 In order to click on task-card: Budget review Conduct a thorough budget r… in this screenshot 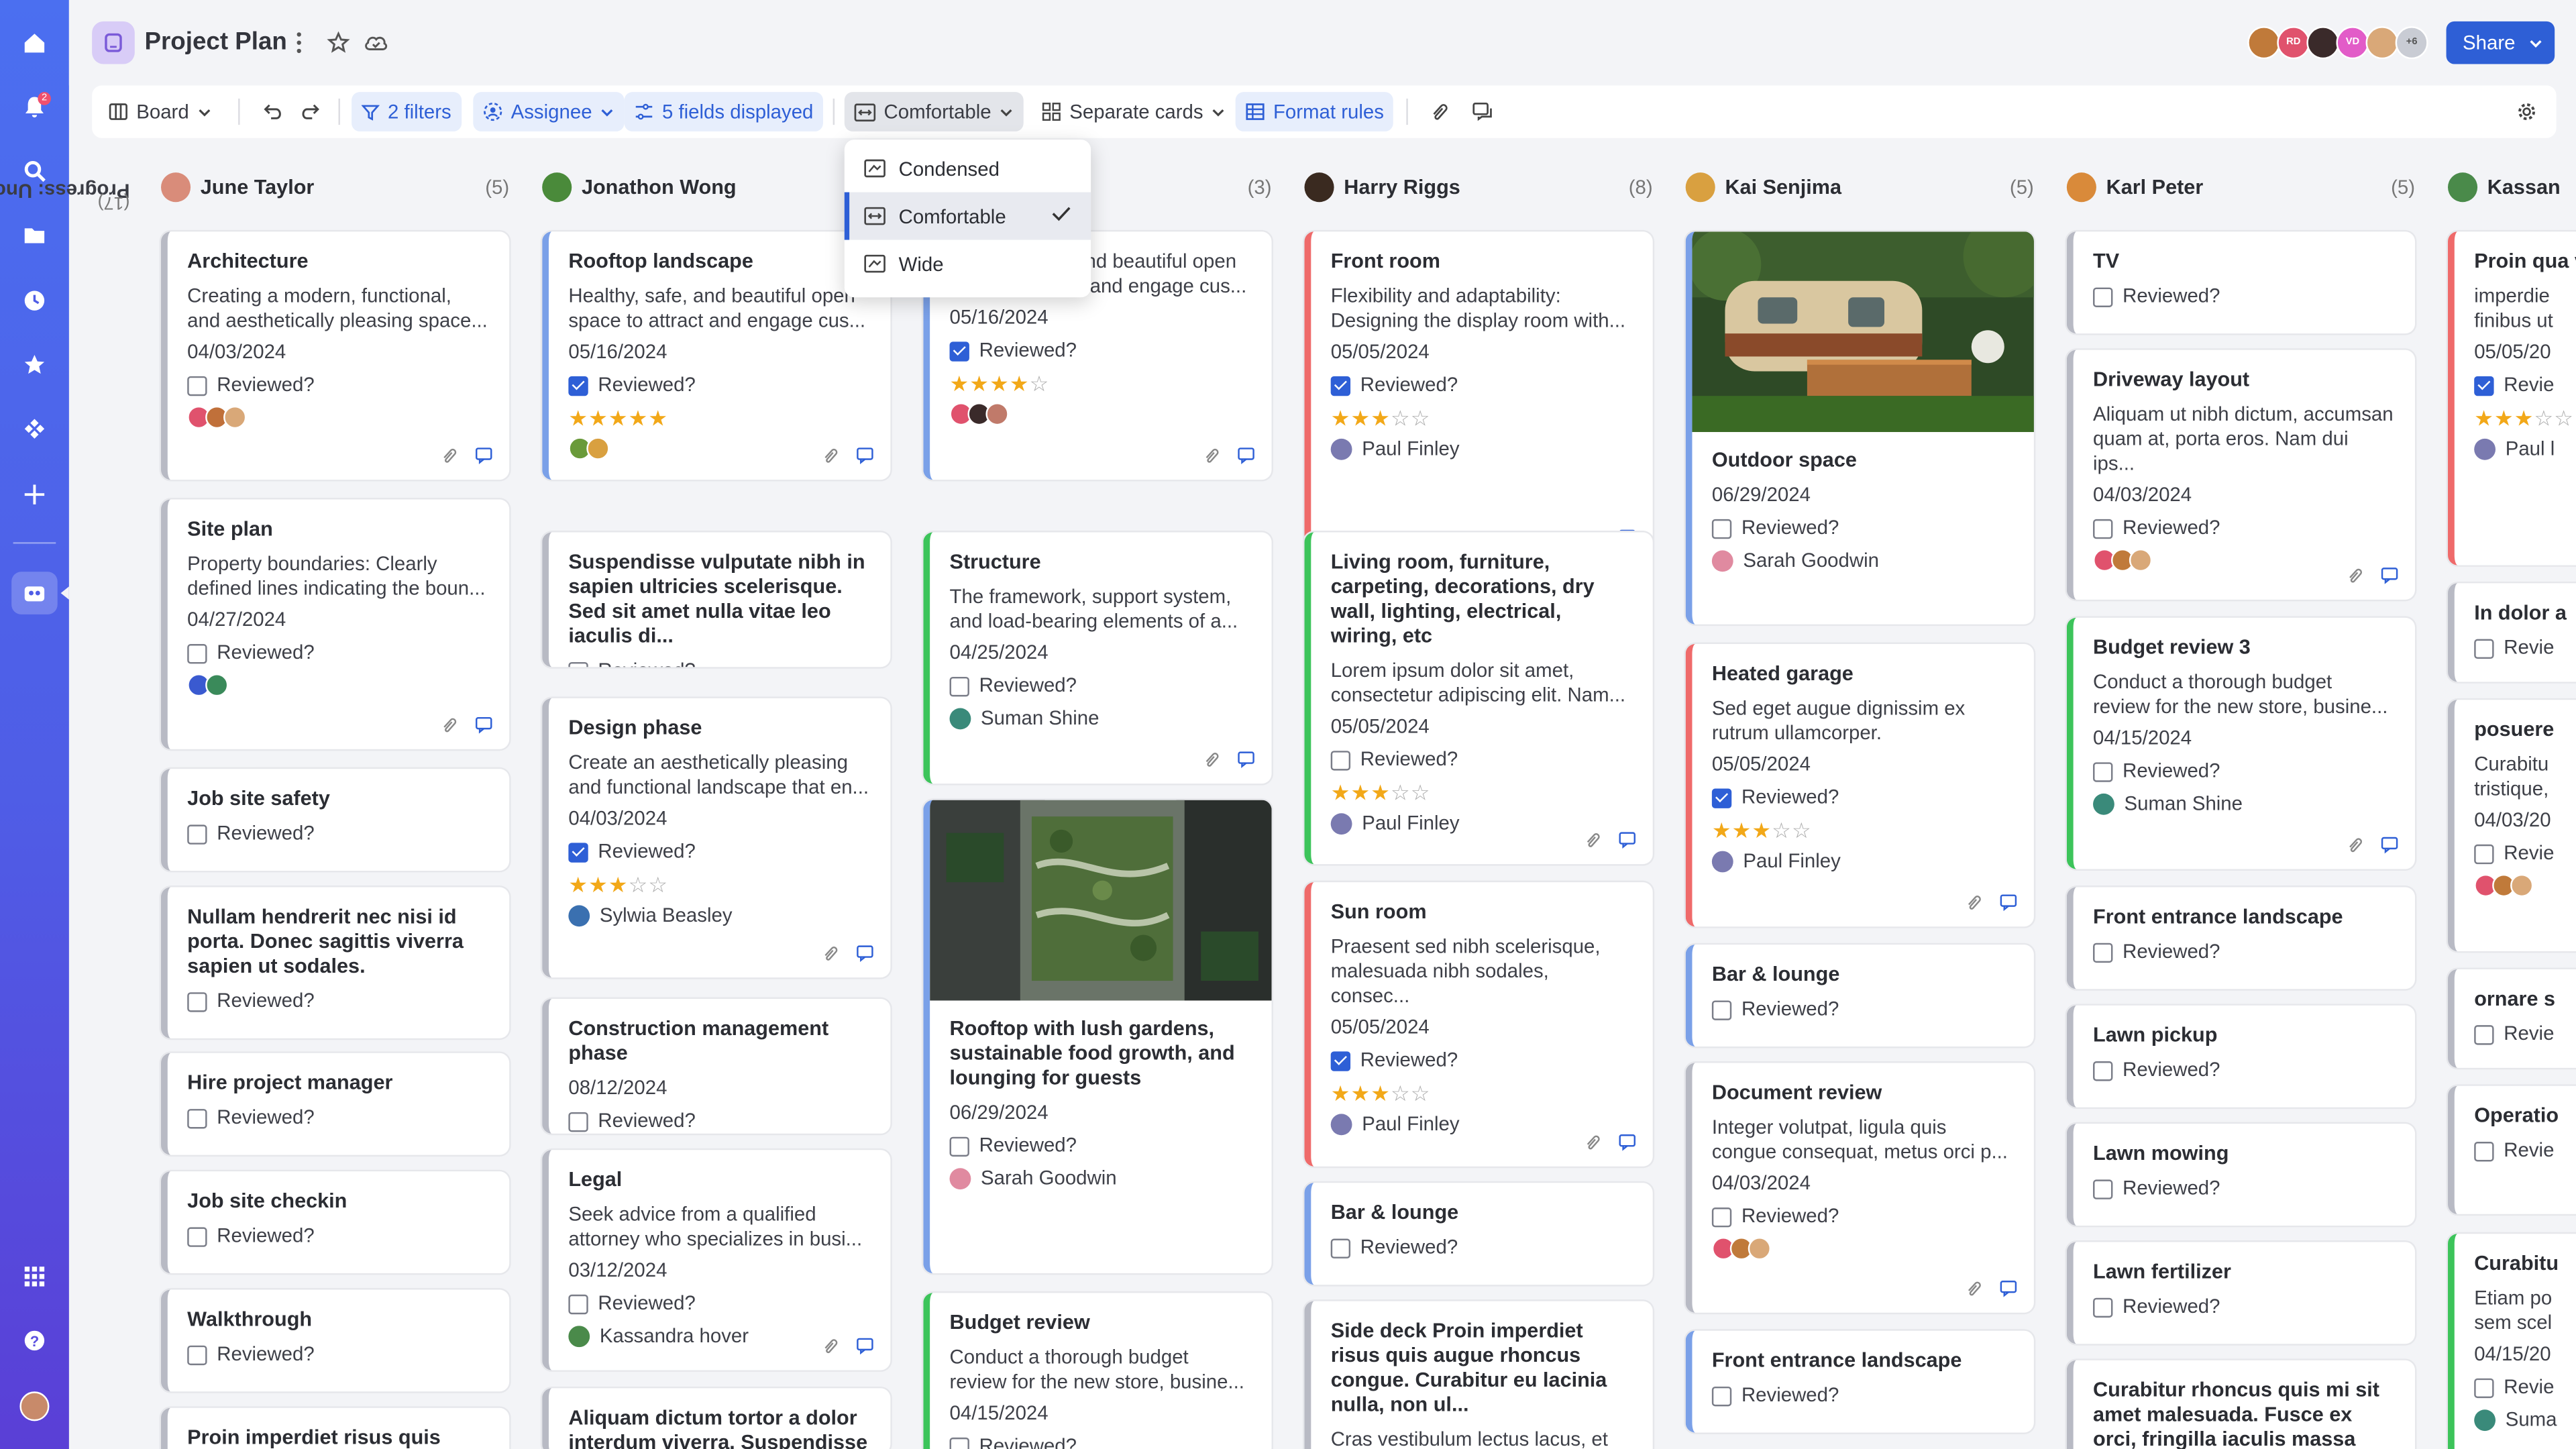, I will do `click(1097, 1371)`.